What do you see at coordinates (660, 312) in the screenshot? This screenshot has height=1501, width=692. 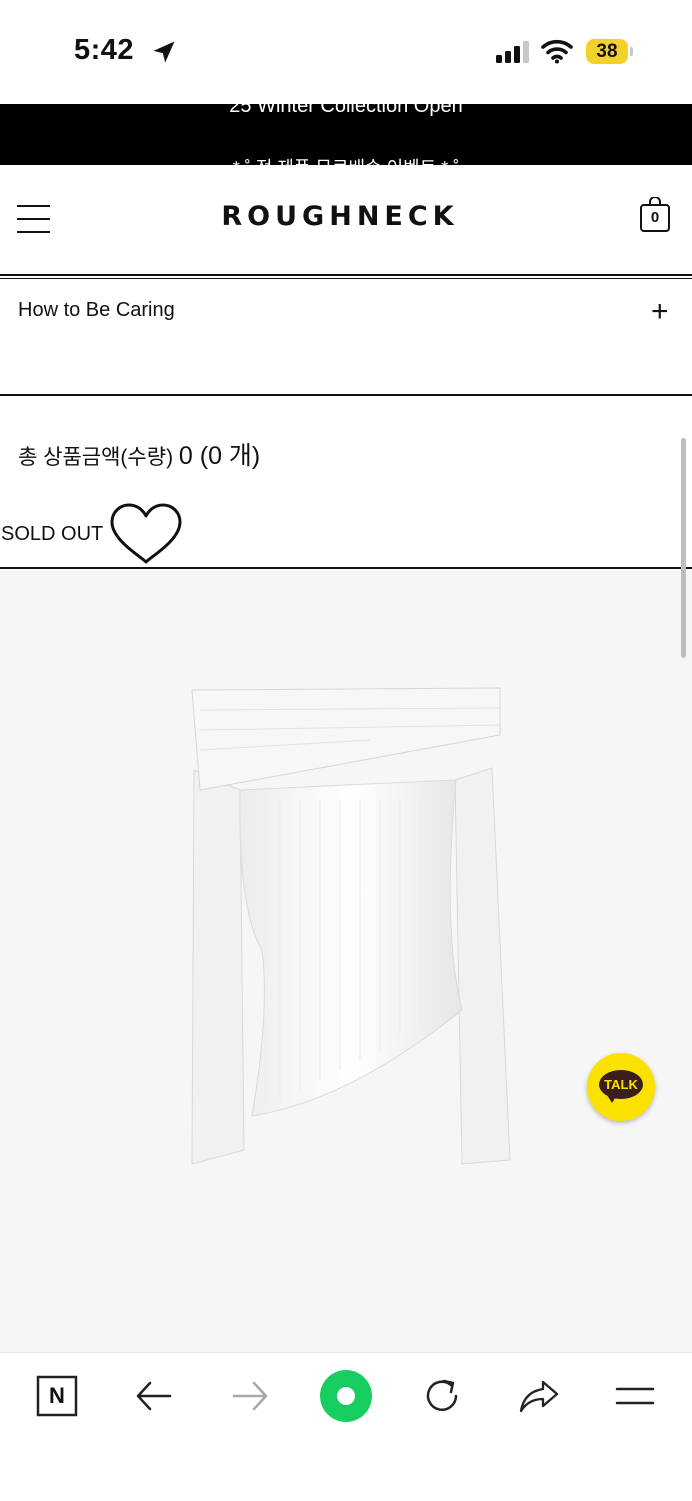 I see `plus-icon: +` at bounding box center [660, 312].